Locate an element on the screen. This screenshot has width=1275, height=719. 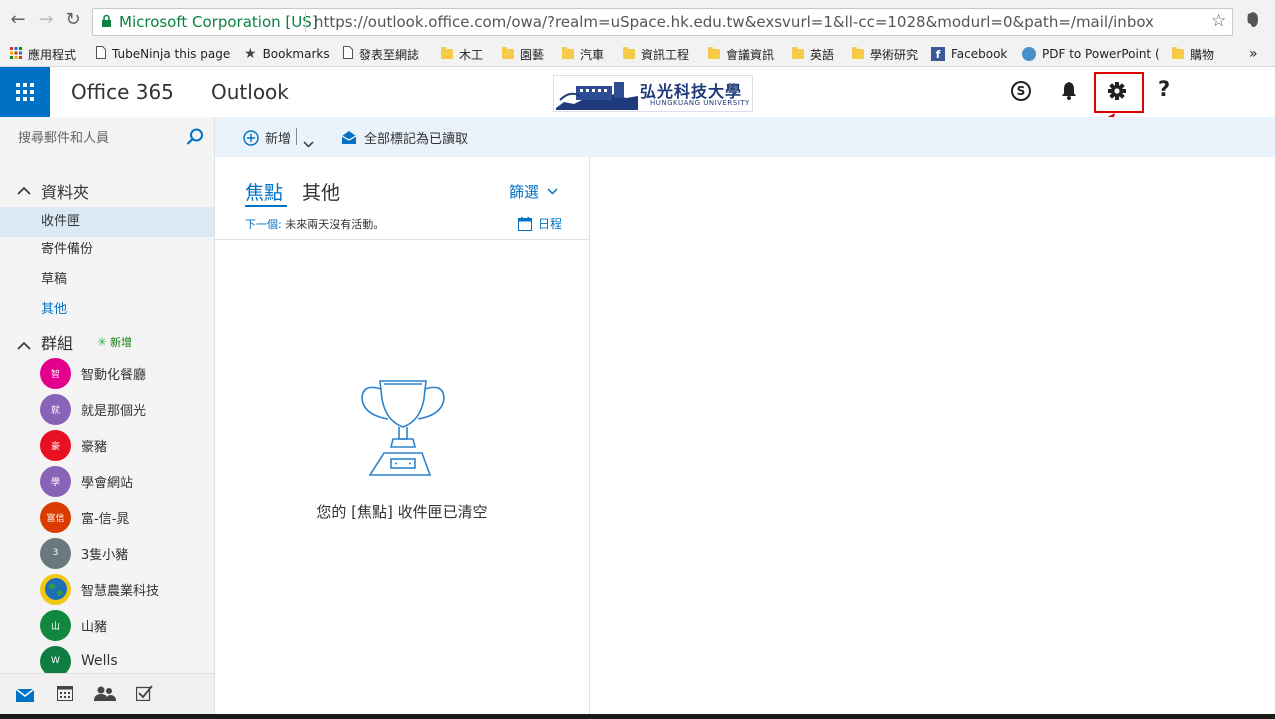
mail-icon is located at coordinates (25, 696).